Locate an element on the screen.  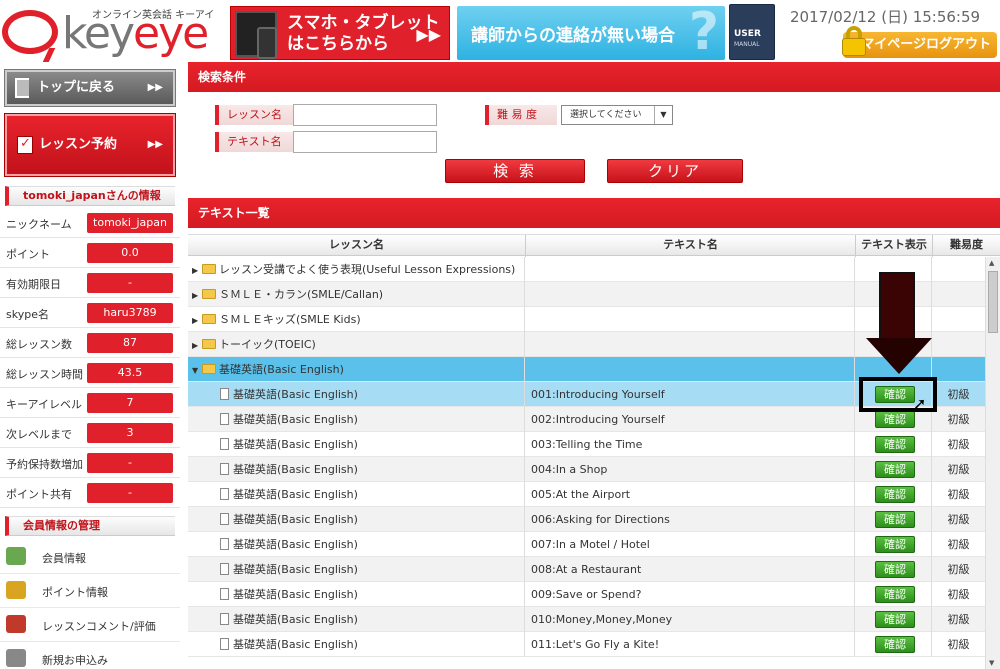
annotation-arrow-icon is located at coordinates (897, 307).